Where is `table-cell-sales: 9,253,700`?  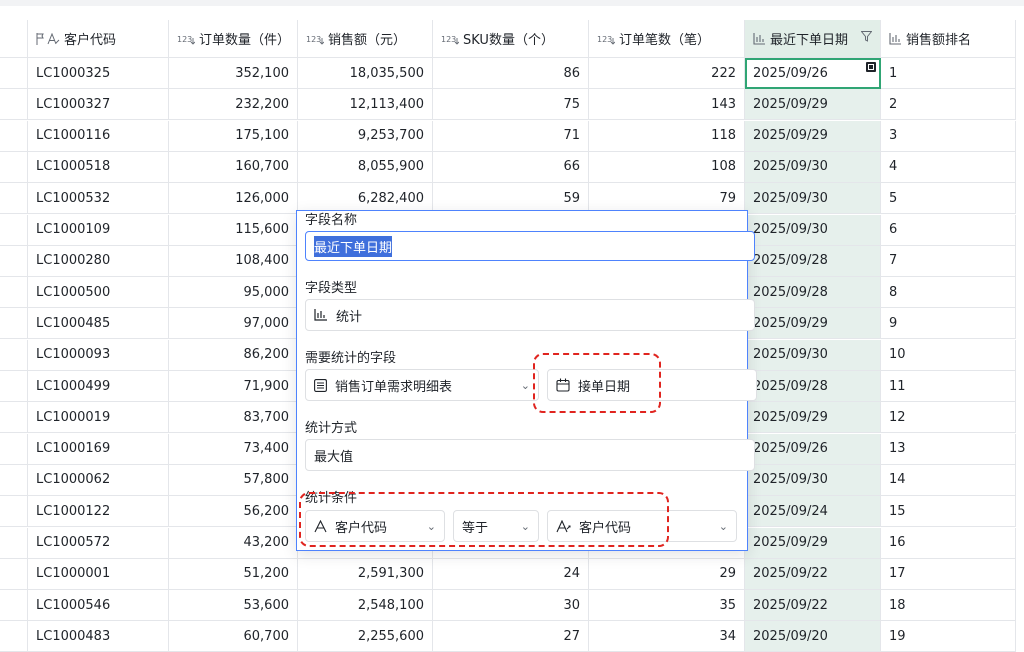
table-cell-sales: 9,253,700 is located at coordinates (365, 136).